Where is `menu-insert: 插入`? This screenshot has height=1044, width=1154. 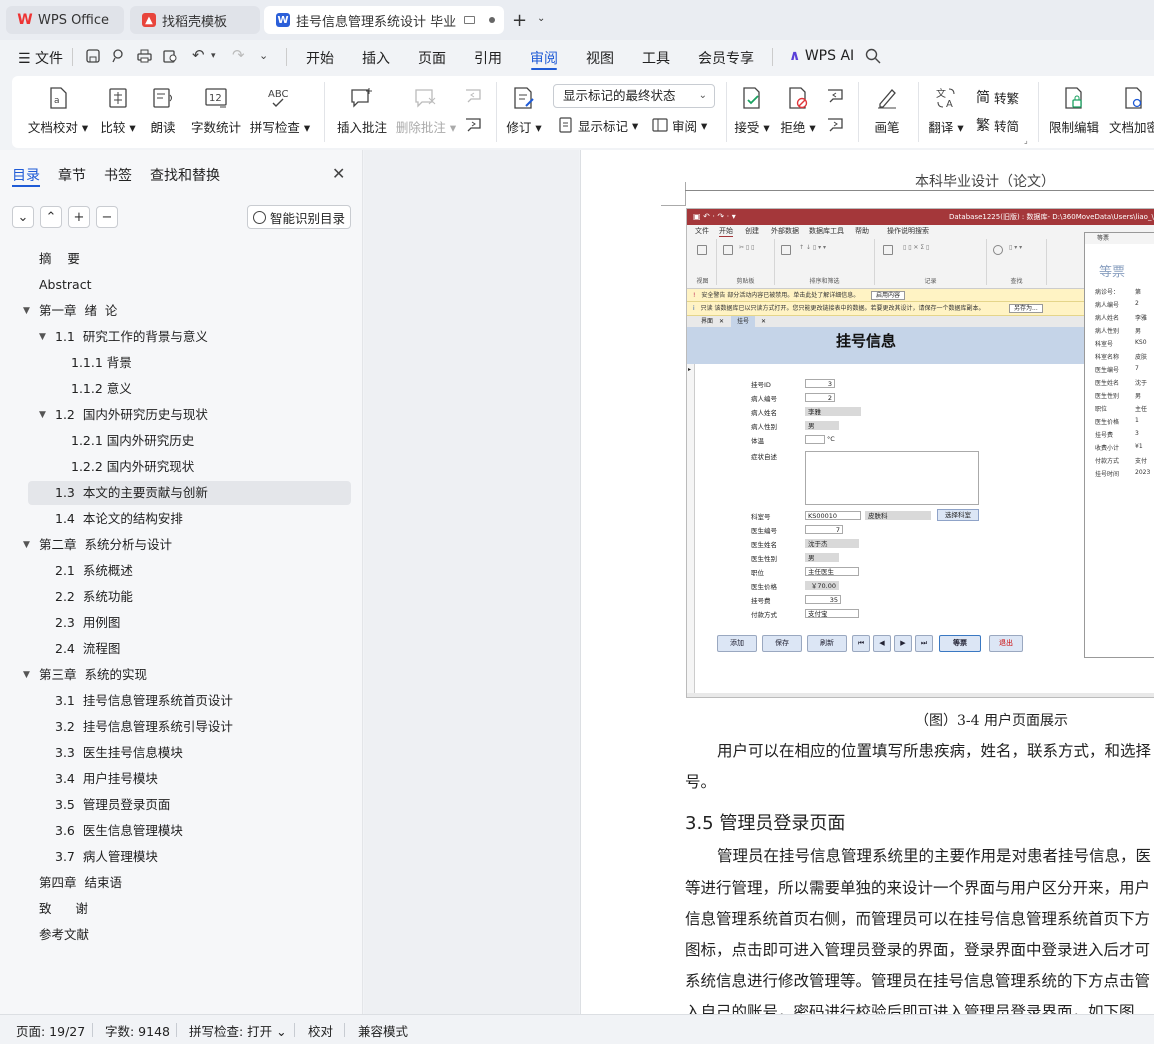
menu-insert: 插入 is located at coordinates (376, 58).